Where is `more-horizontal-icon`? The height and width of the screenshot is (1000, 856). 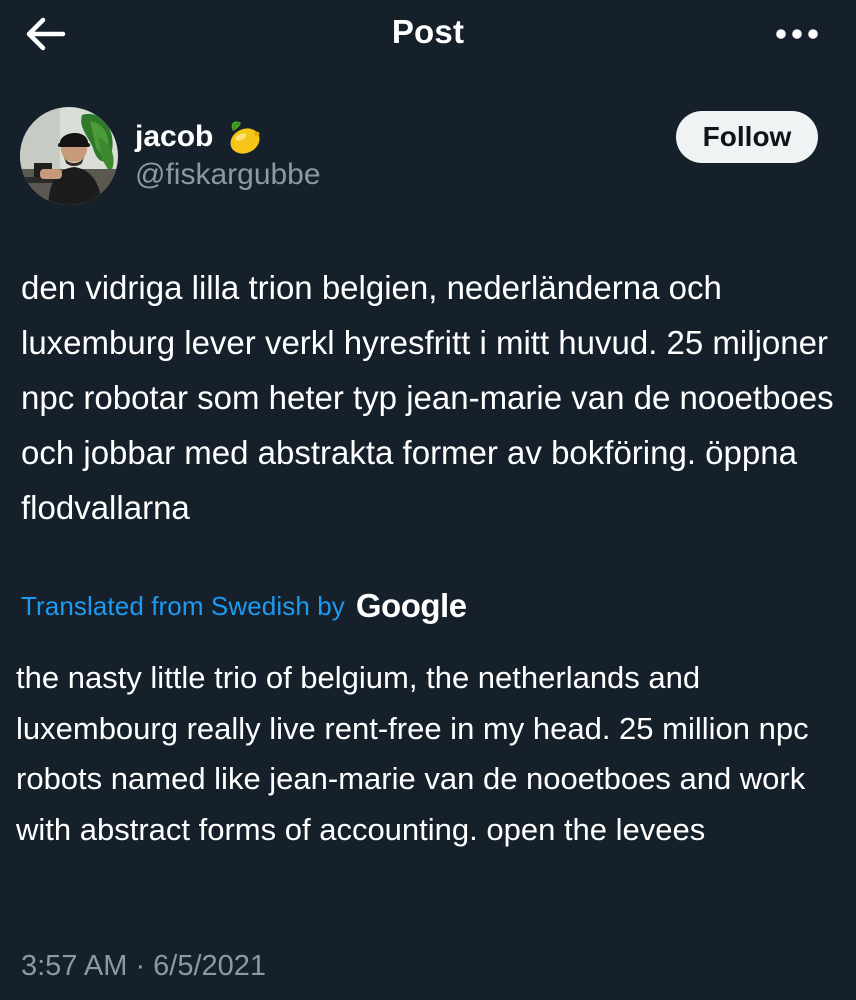 more-horizontal-icon is located at coordinates (797, 34).